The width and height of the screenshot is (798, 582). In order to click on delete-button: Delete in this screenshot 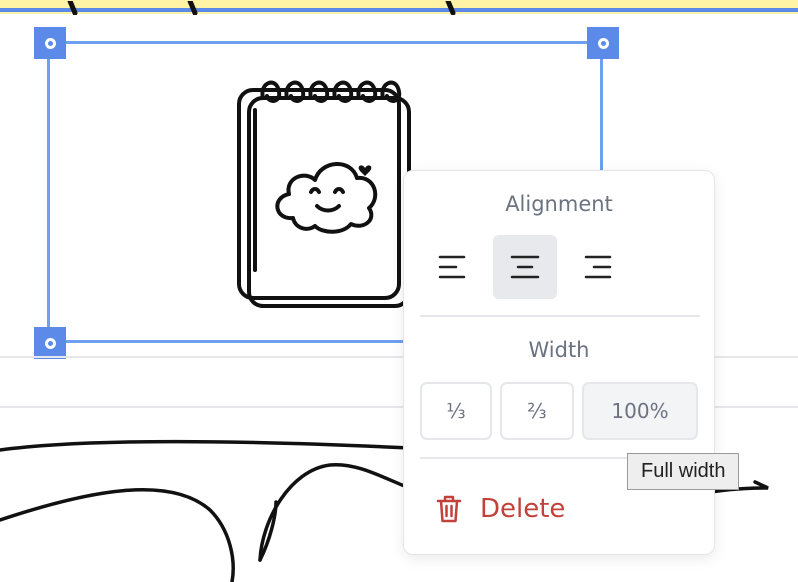, I will do `click(500, 509)`.